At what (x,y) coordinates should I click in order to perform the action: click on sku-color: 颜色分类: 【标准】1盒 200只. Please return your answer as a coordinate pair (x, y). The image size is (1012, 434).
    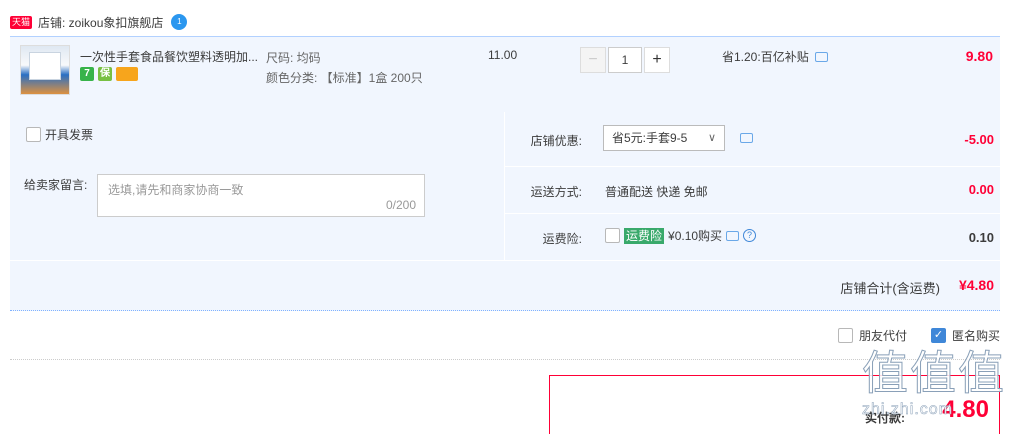
    Looking at the image, I should click on (344, 78).